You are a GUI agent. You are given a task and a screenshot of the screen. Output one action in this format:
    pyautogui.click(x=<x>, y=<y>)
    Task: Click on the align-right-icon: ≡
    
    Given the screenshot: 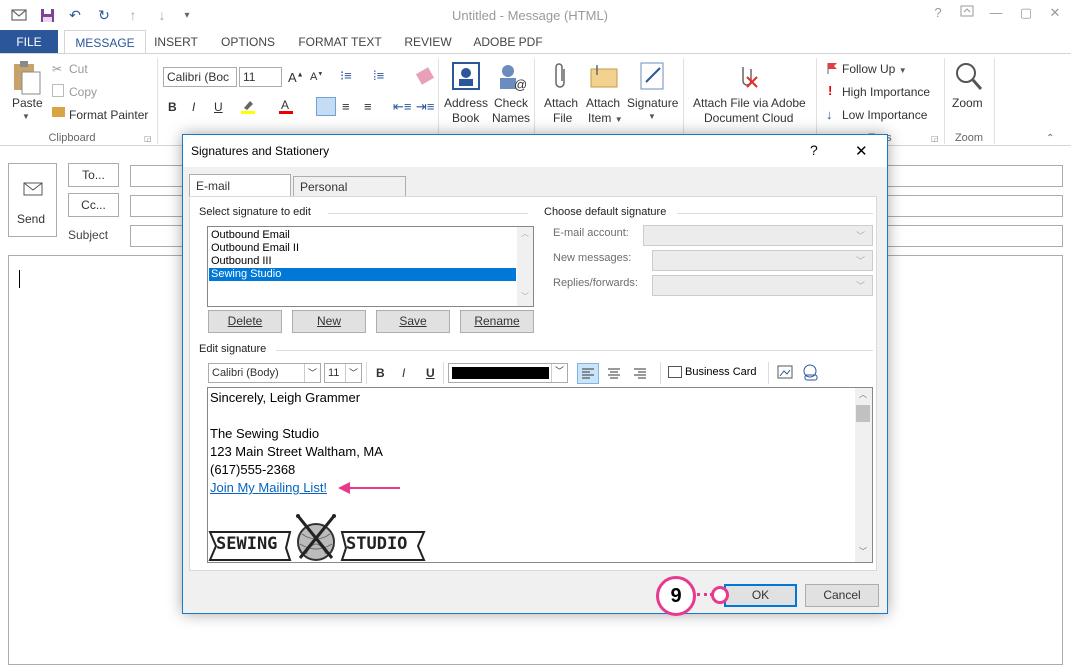 What is the action you would take?
    pyautogui.click(x=368, y=106)
    